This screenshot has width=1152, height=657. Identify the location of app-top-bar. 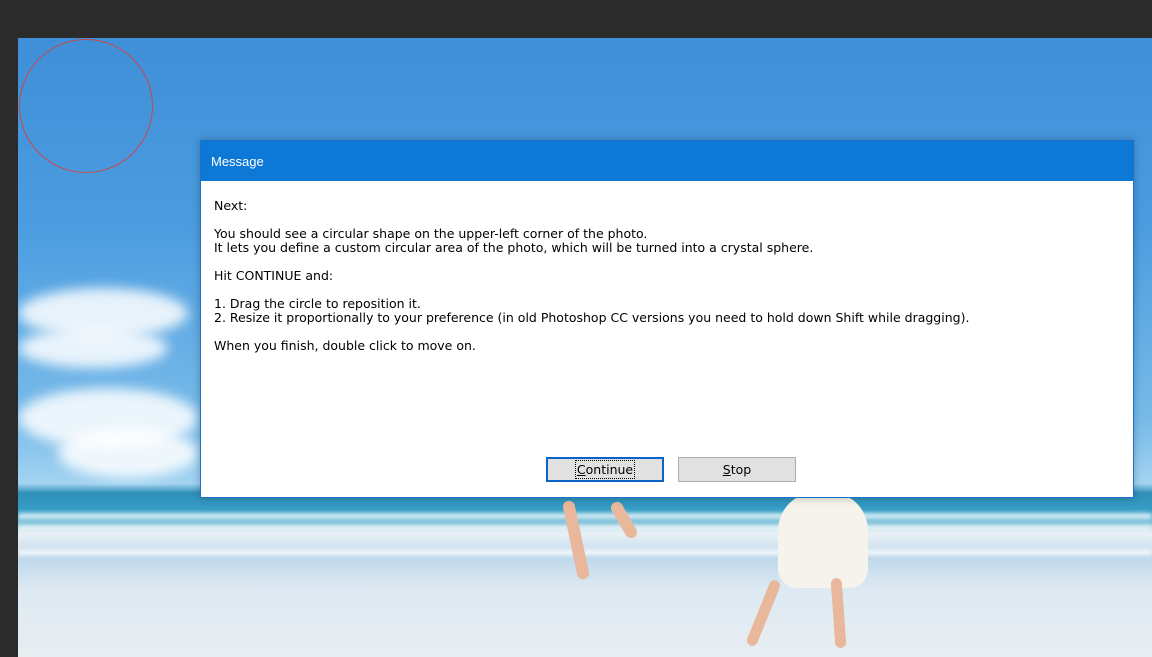
(576, 19).